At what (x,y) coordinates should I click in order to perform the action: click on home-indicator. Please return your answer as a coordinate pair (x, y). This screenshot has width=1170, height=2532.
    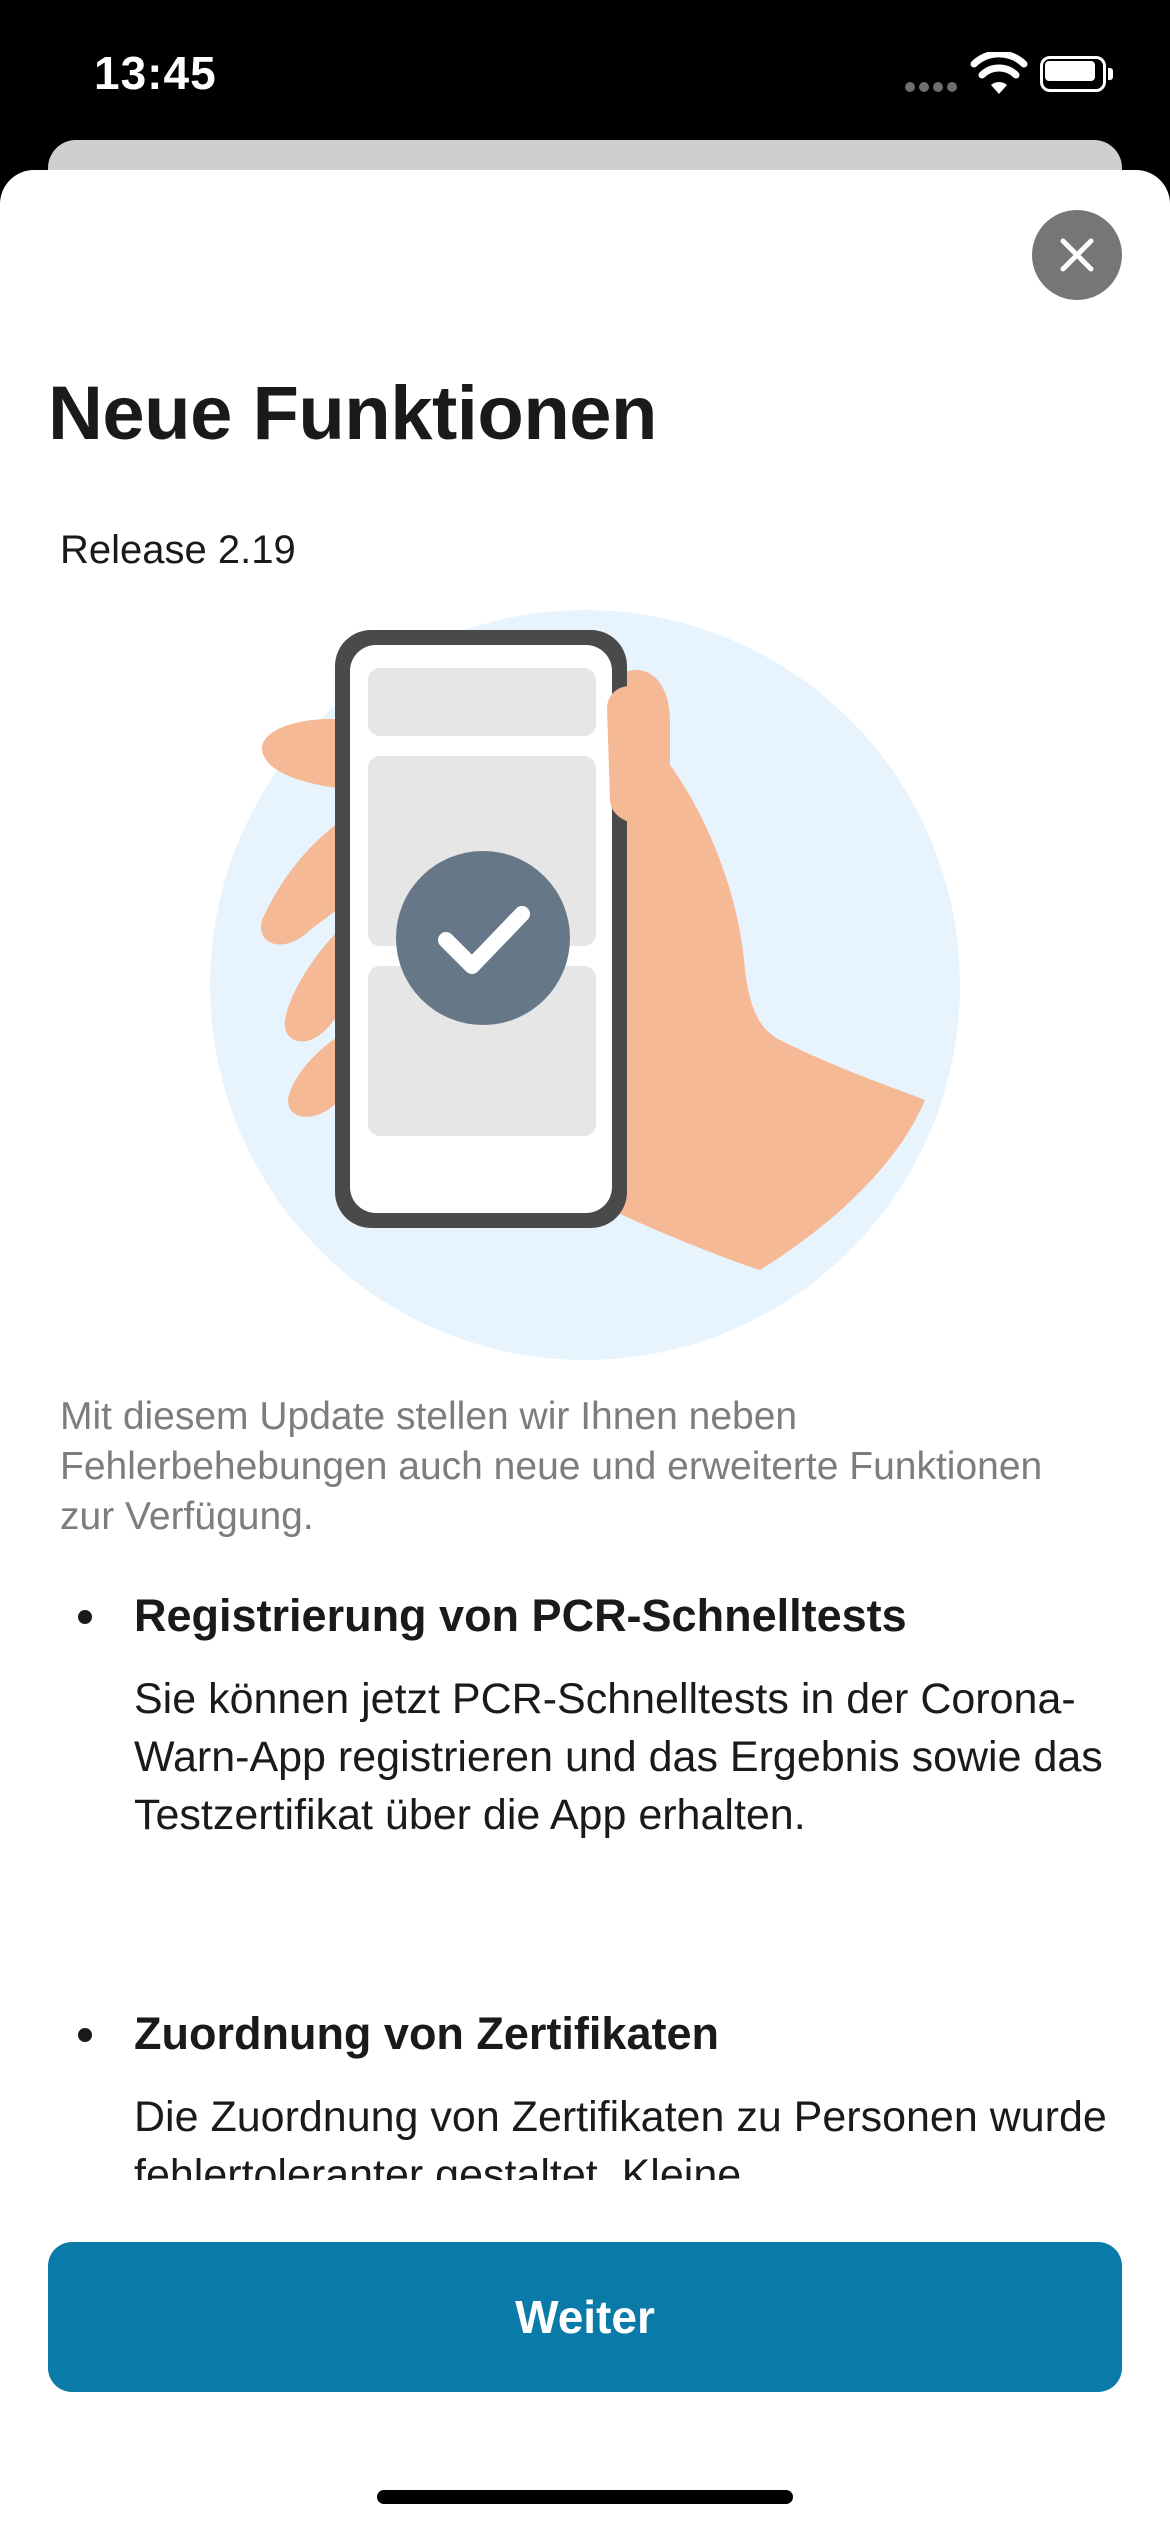
    Looking at the image, I should click on (585, 2497).